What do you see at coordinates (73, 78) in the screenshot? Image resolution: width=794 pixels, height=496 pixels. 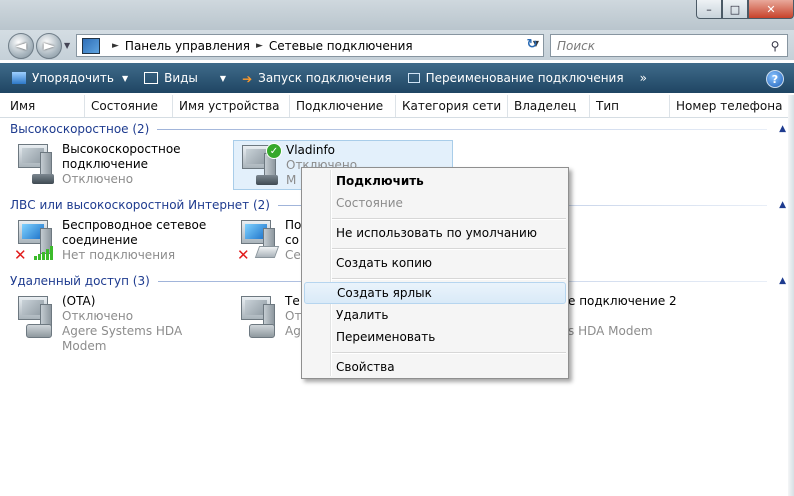 I see `organize-label: Упорядочить` at bounding box center [73, 78].